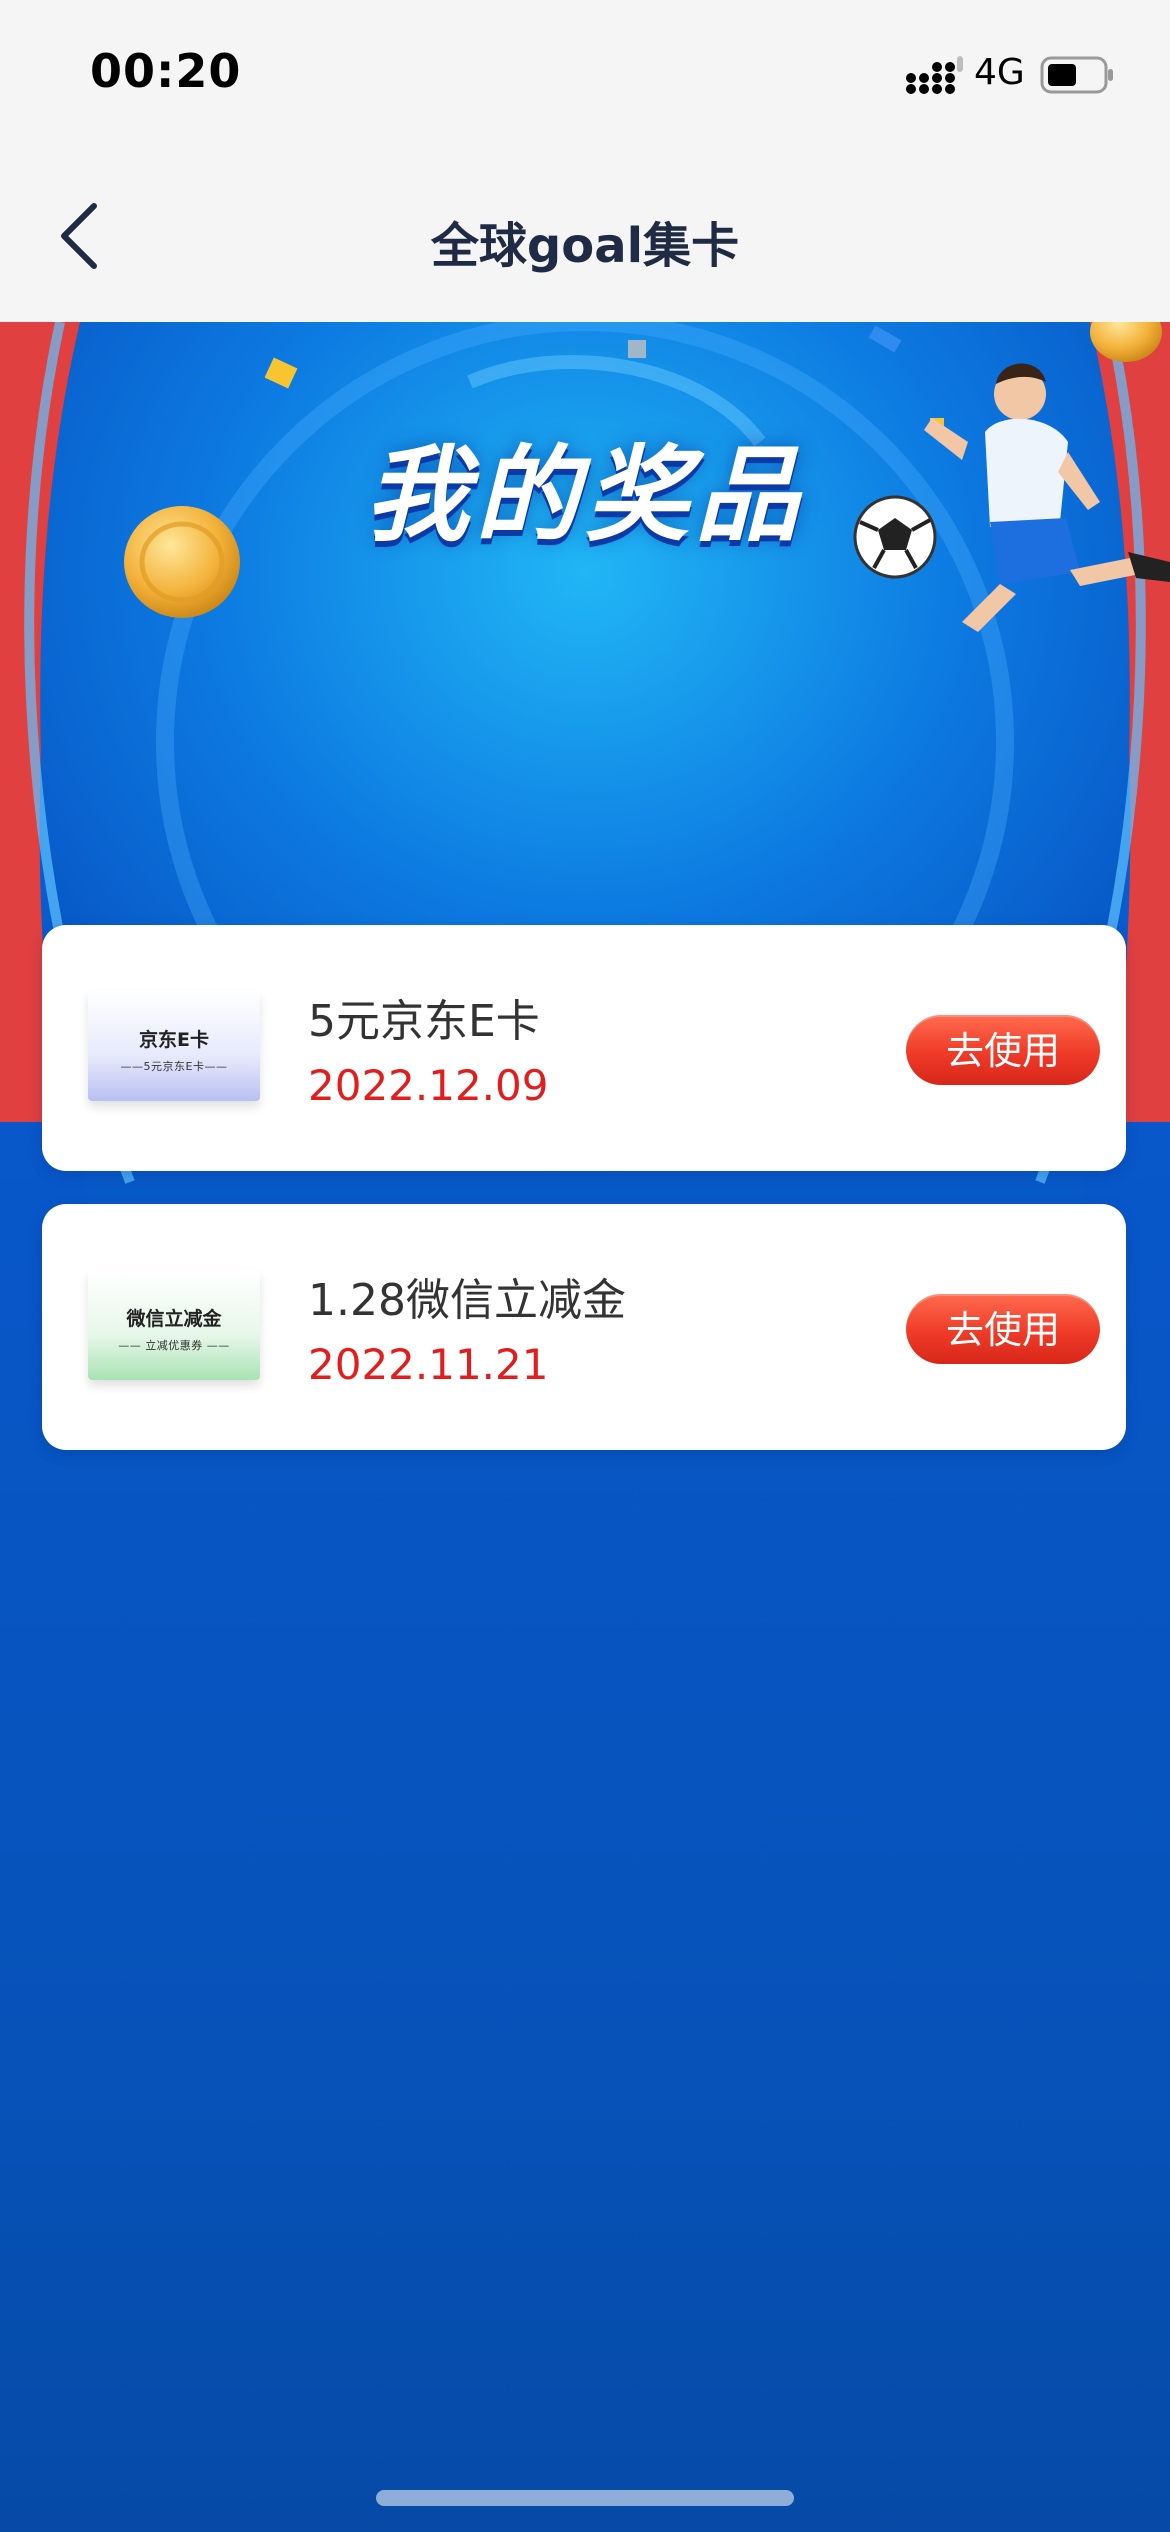 The image size is (1170, 2532). Describe the element at coordinates (166, 71) in the screenshot. I see `status-time: 00:20` at that location.